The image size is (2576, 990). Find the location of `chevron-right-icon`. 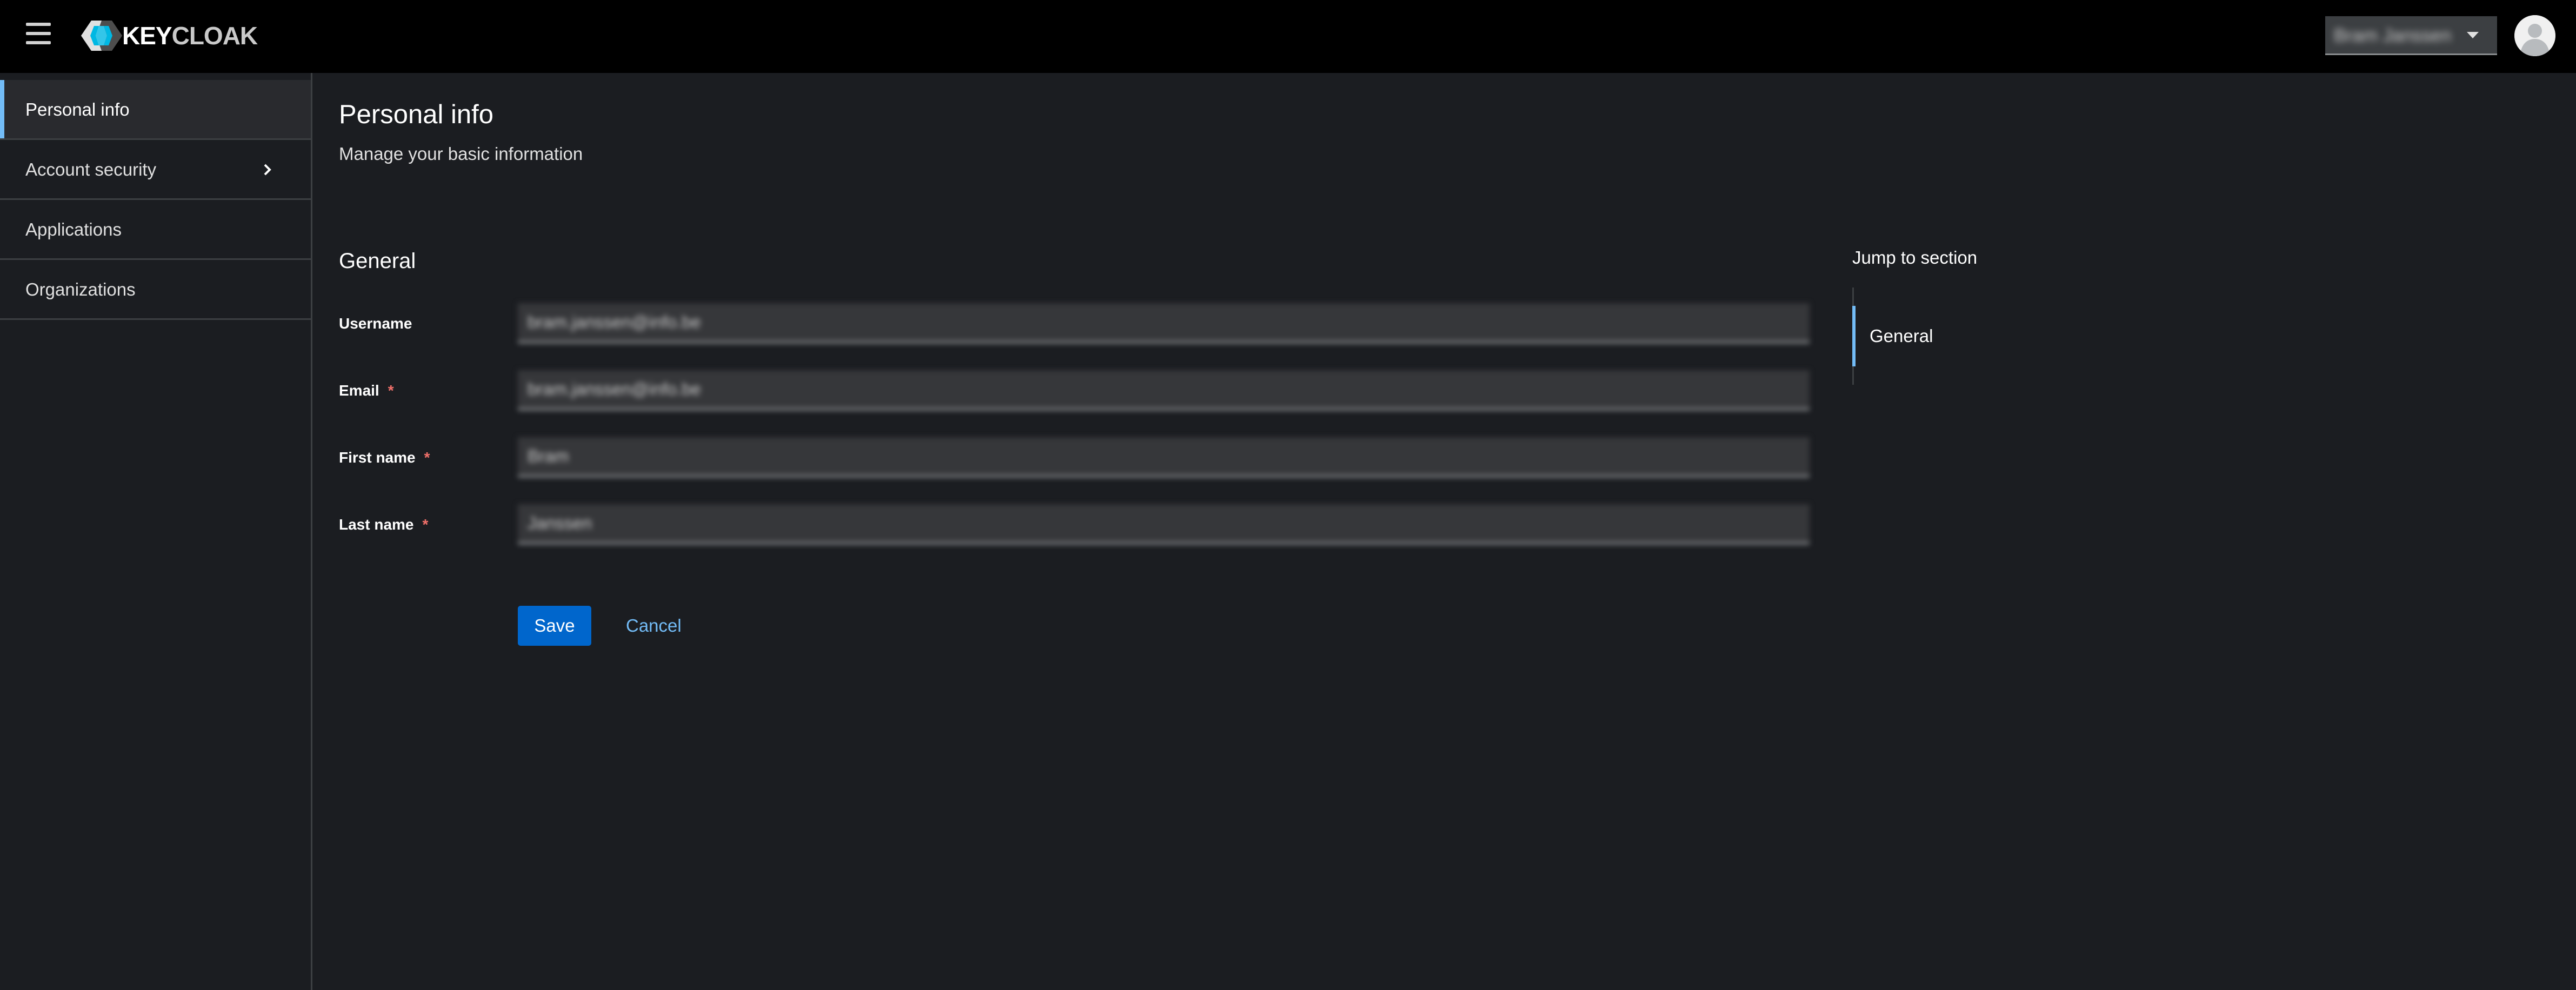

chevron-right-icon is located at coordinates (267, 170).